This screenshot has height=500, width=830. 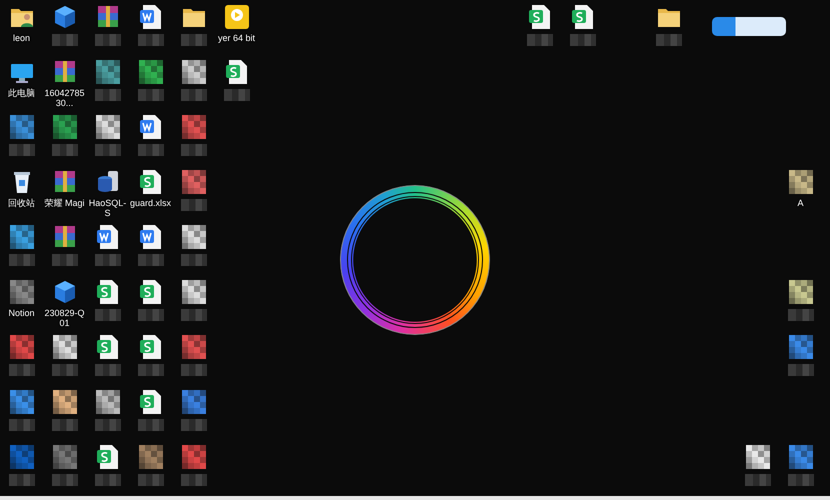 What do you see at coordinates (107, 208) in the screenshot?
I see `icon-label: HaoSQL-S` at bounding box center [107, 208].